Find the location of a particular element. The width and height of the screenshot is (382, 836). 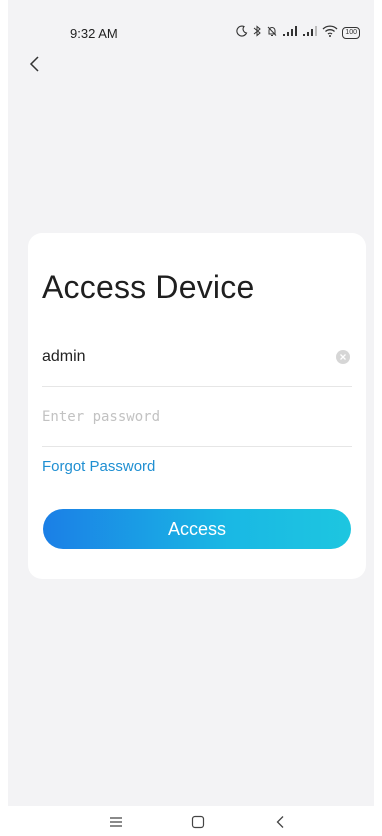

menu-icon is located at coordinates (116, 822).